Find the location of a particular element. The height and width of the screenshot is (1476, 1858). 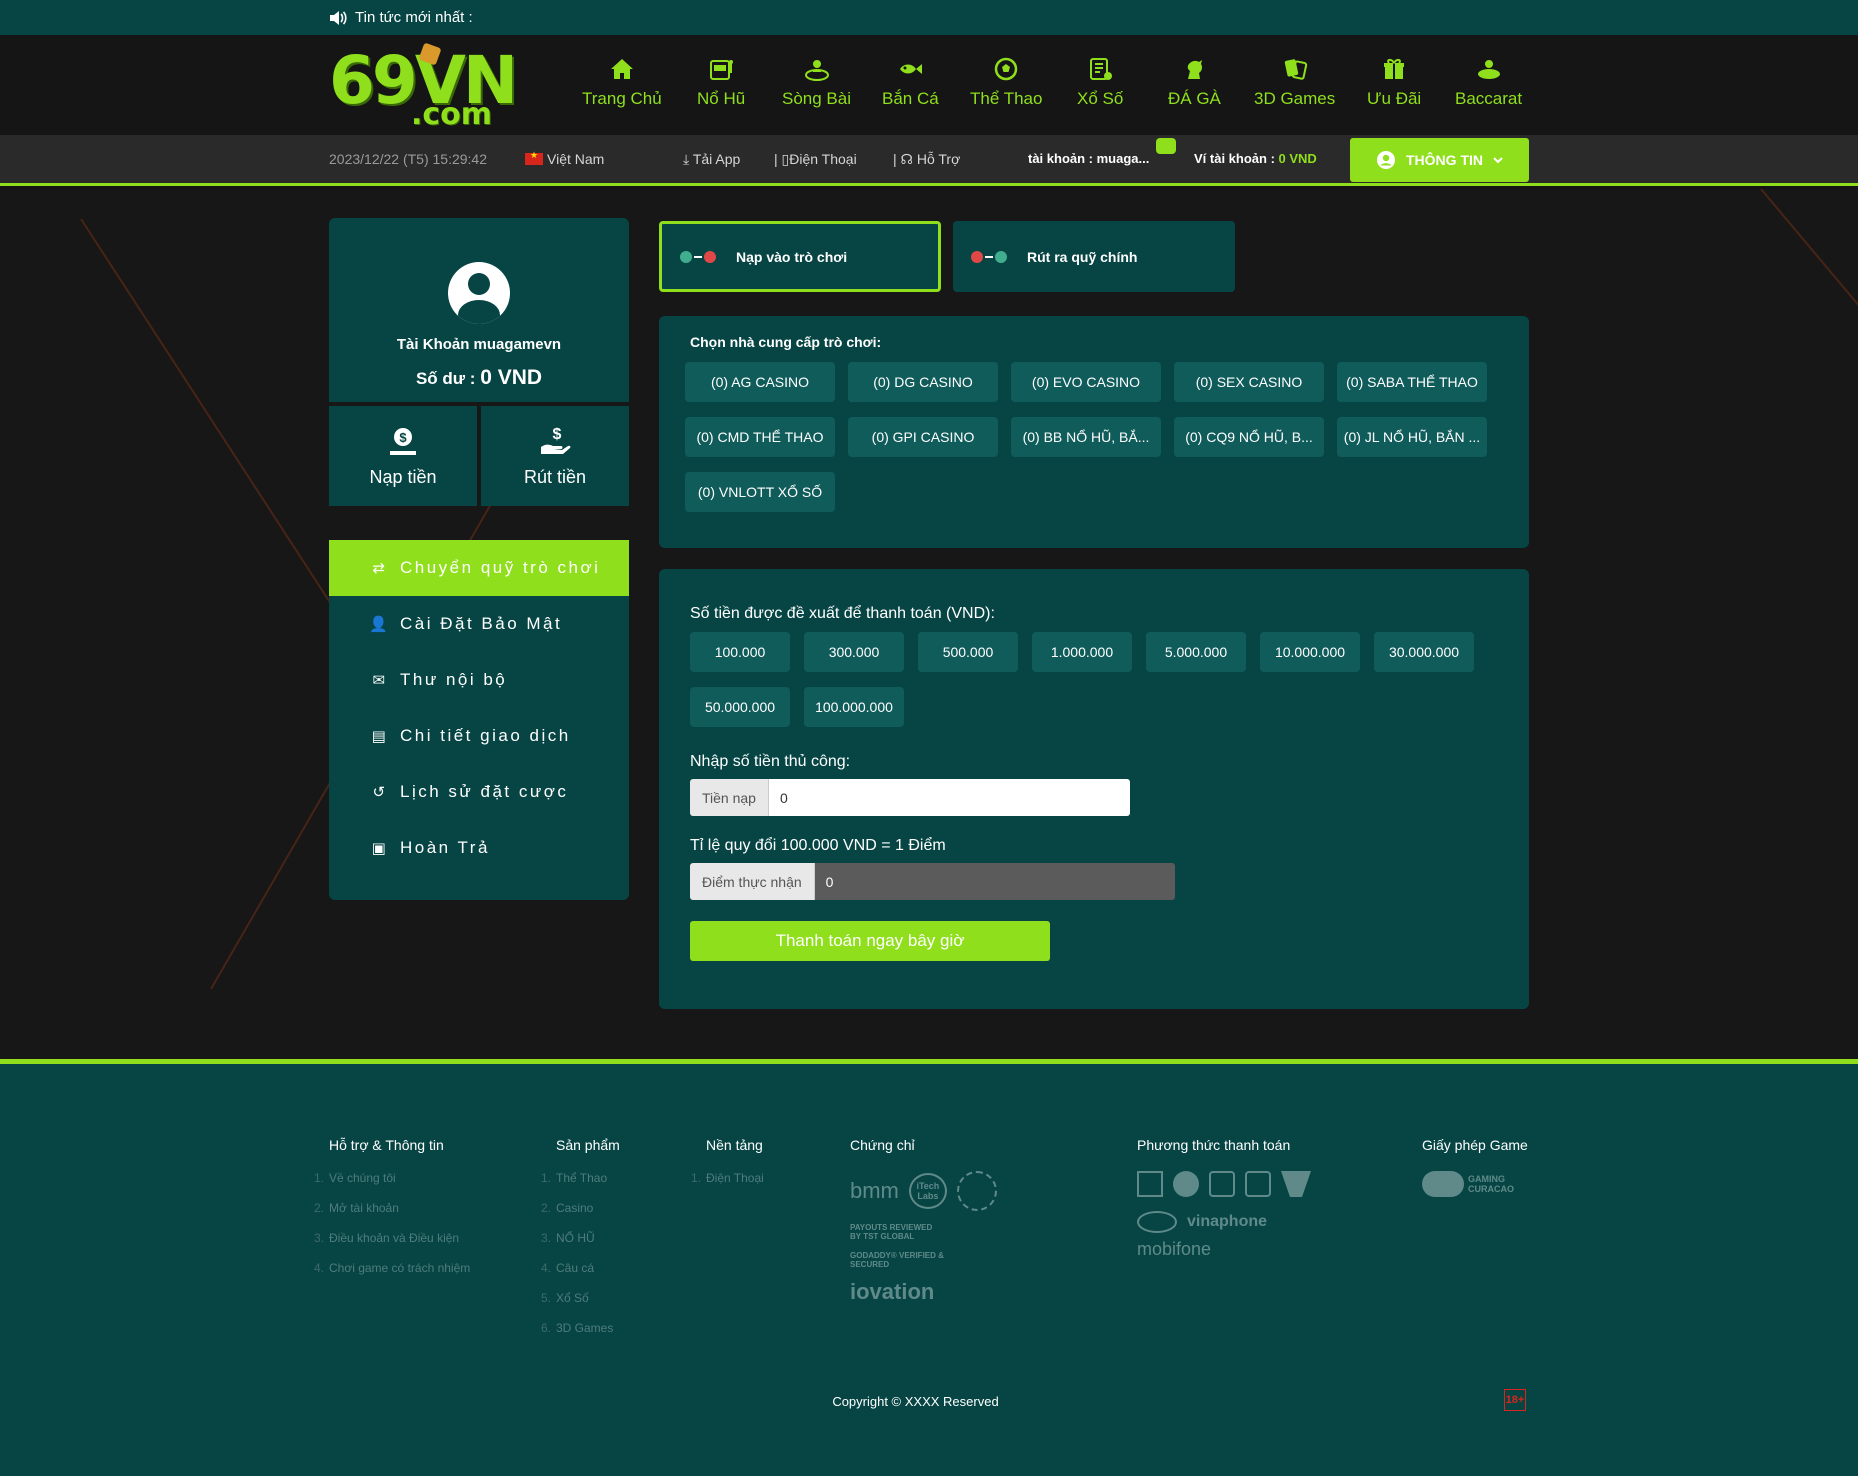

amount-option: 100.000 is located at coordinates (740, 652).